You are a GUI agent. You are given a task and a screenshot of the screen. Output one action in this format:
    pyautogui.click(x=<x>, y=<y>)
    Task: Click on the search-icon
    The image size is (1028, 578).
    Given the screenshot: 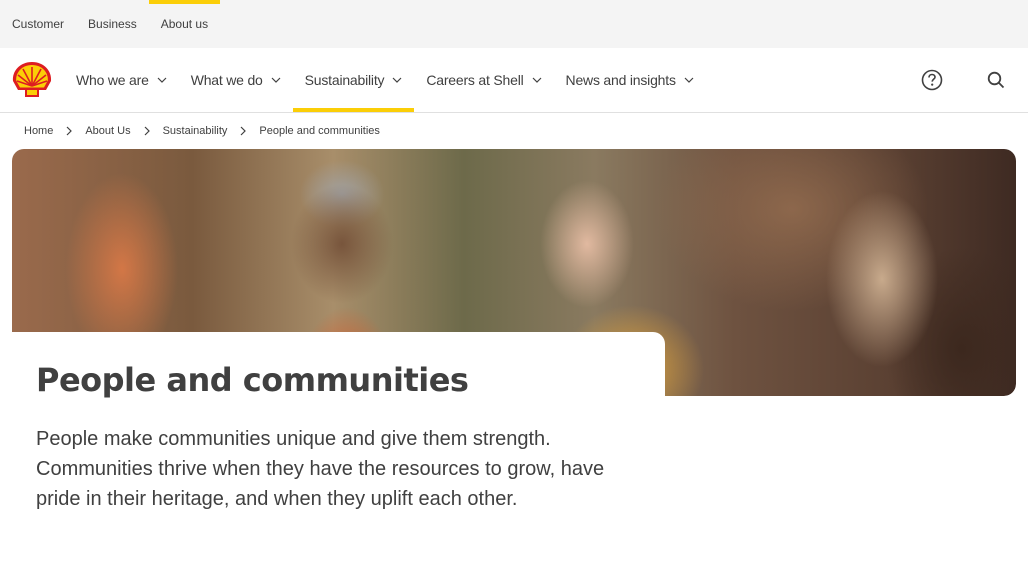 What is the action you would take?
    pyautogui.click(x=996, y=80)
    